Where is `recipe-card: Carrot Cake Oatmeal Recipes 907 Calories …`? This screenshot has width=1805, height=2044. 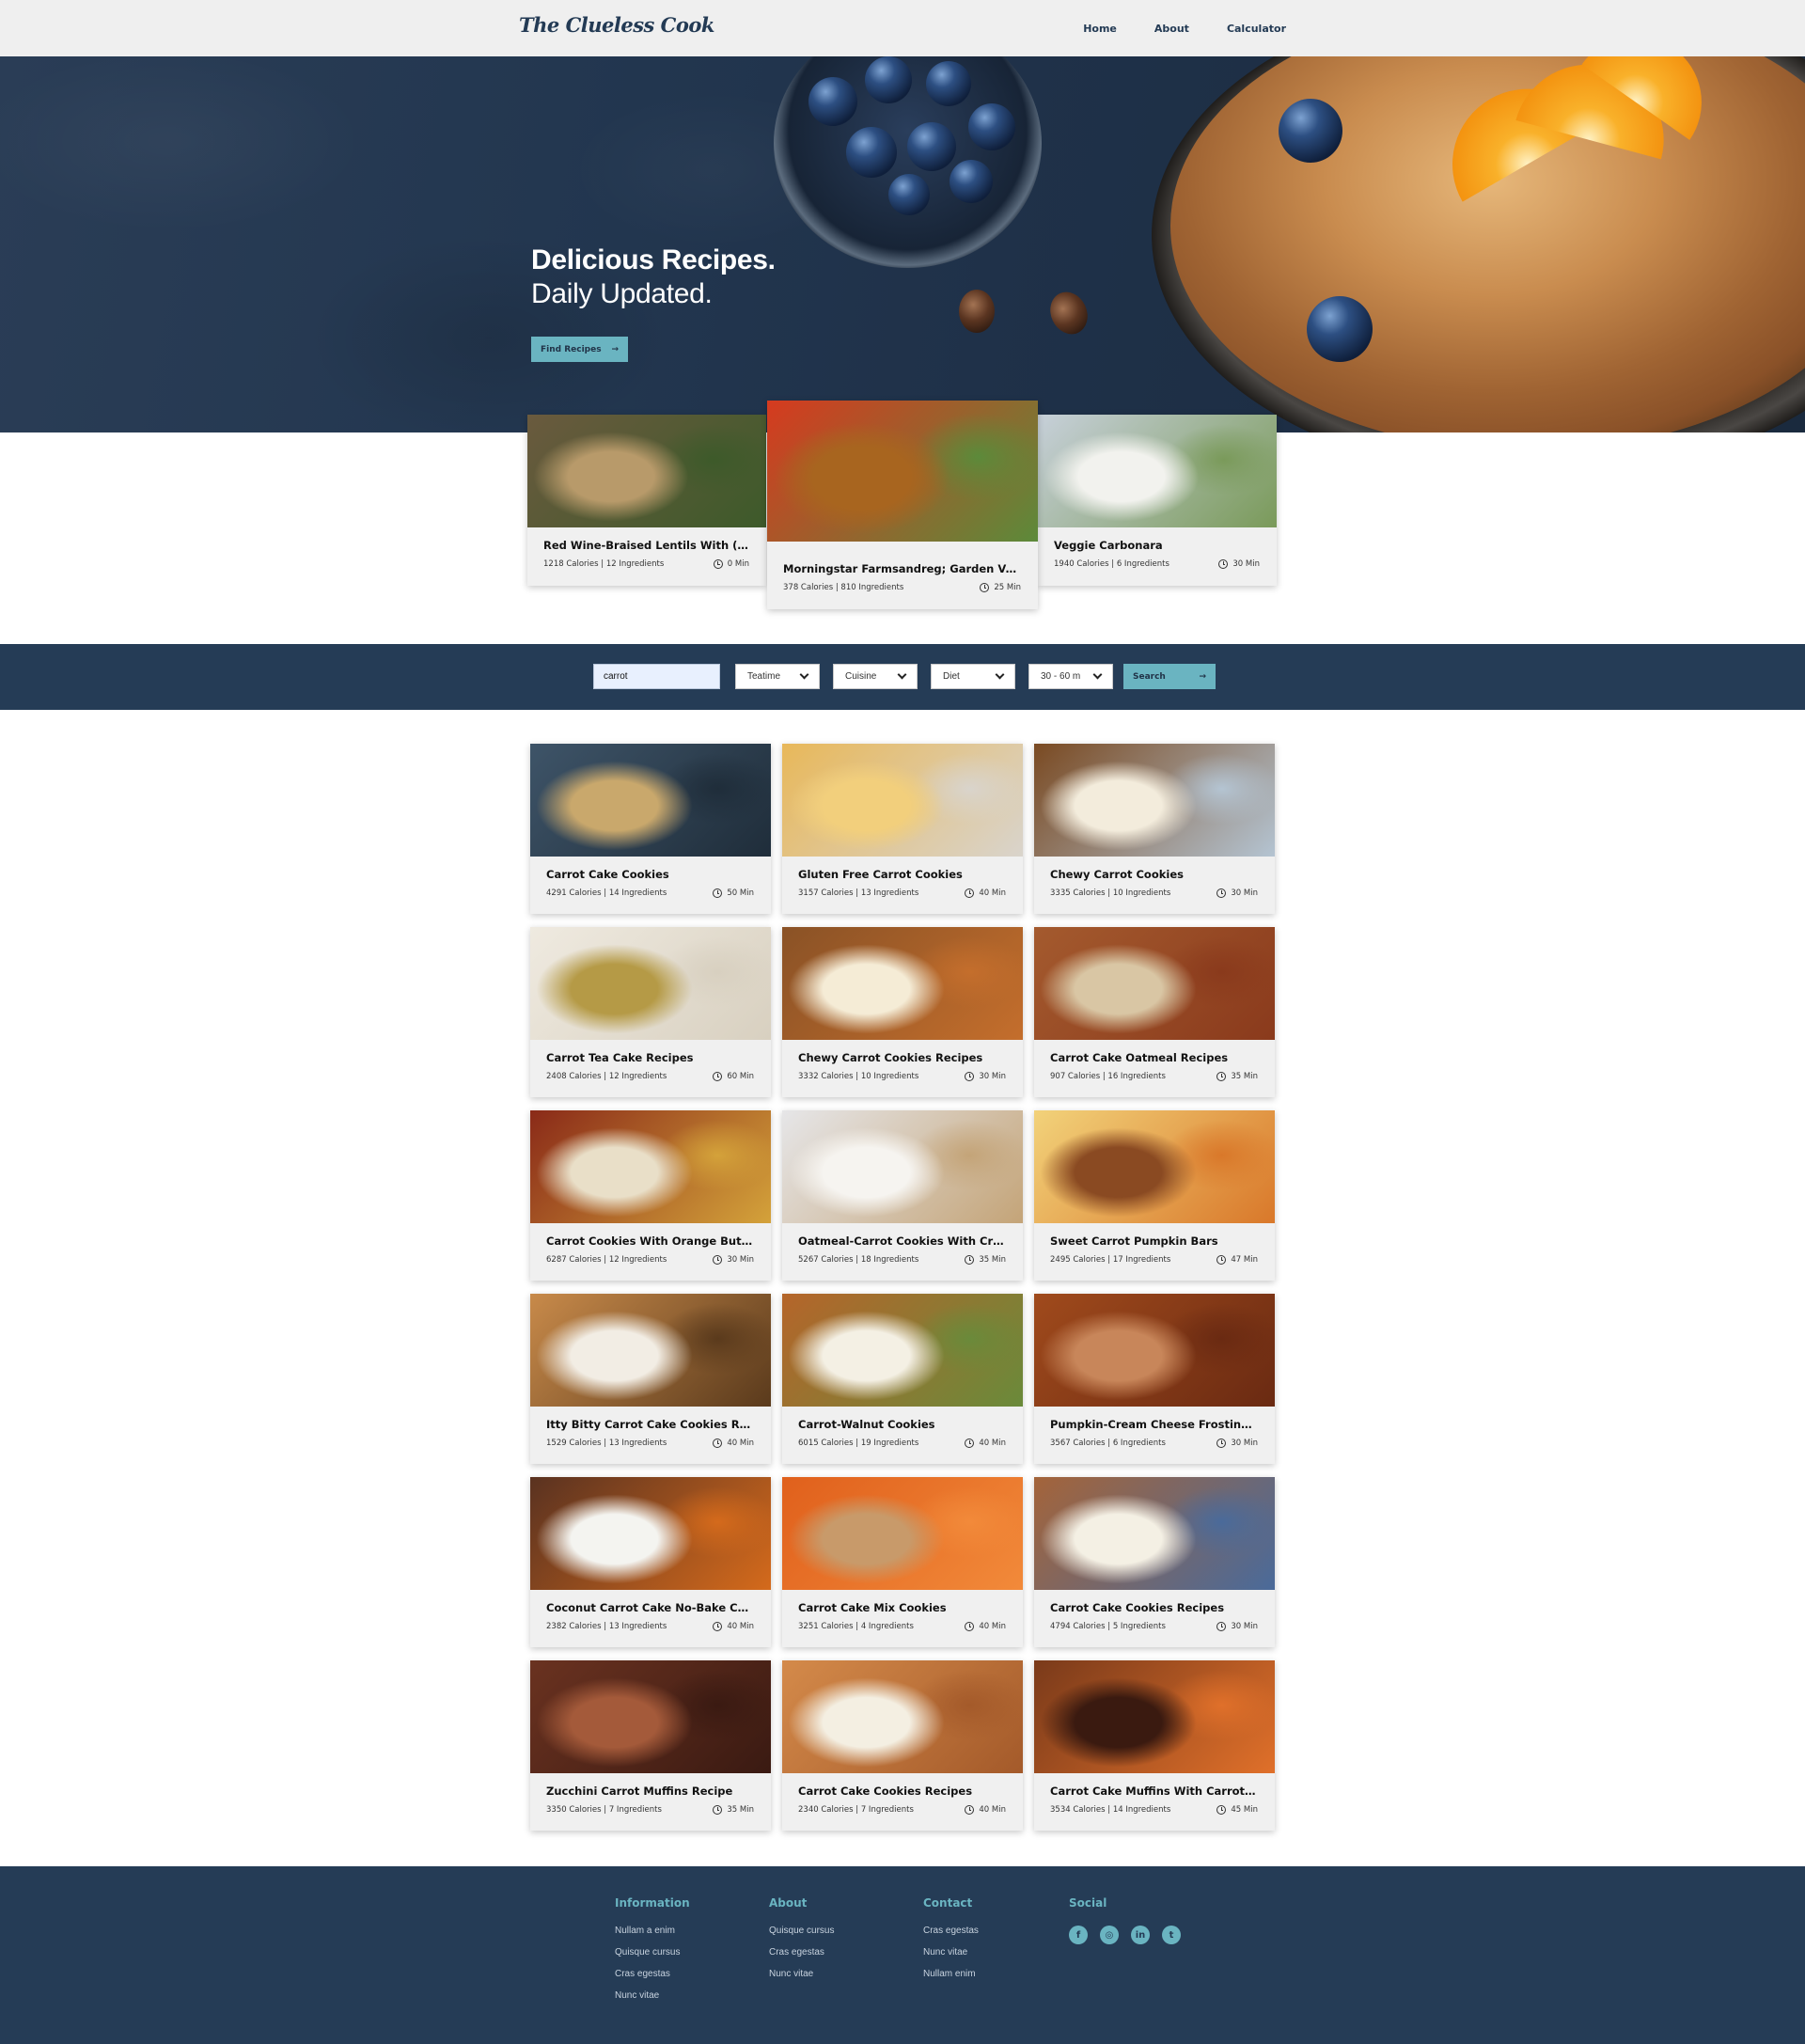 recipe-card: Carrot Cake Oatmeal Recipes 907 Calories … is located at coordinates (1154, 1012).